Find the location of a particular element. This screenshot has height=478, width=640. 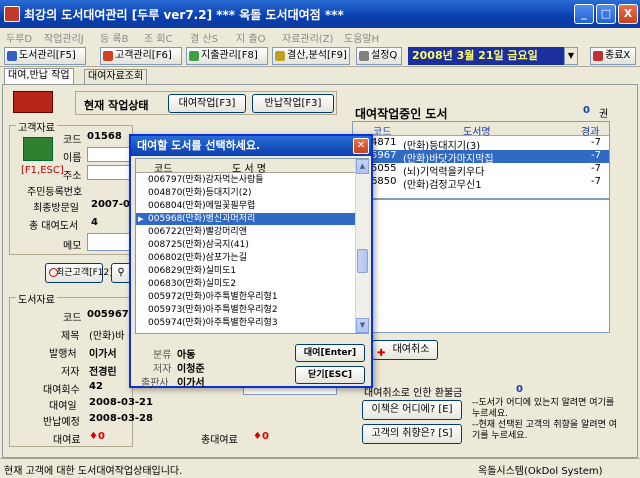

app-icon is located at coordinates (12, 14).